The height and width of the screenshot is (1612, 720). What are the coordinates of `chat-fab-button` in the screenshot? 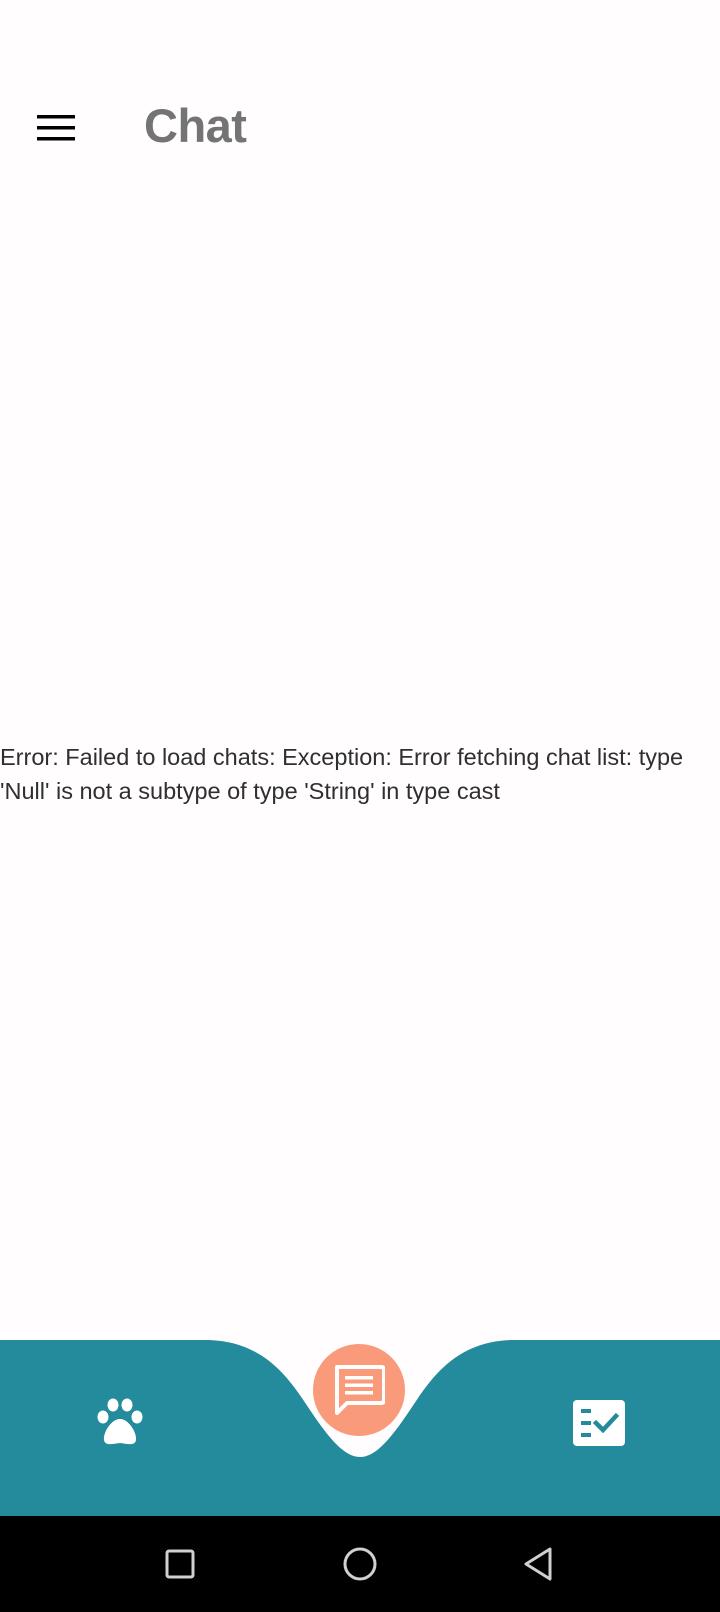 It's located at (359, 1390).